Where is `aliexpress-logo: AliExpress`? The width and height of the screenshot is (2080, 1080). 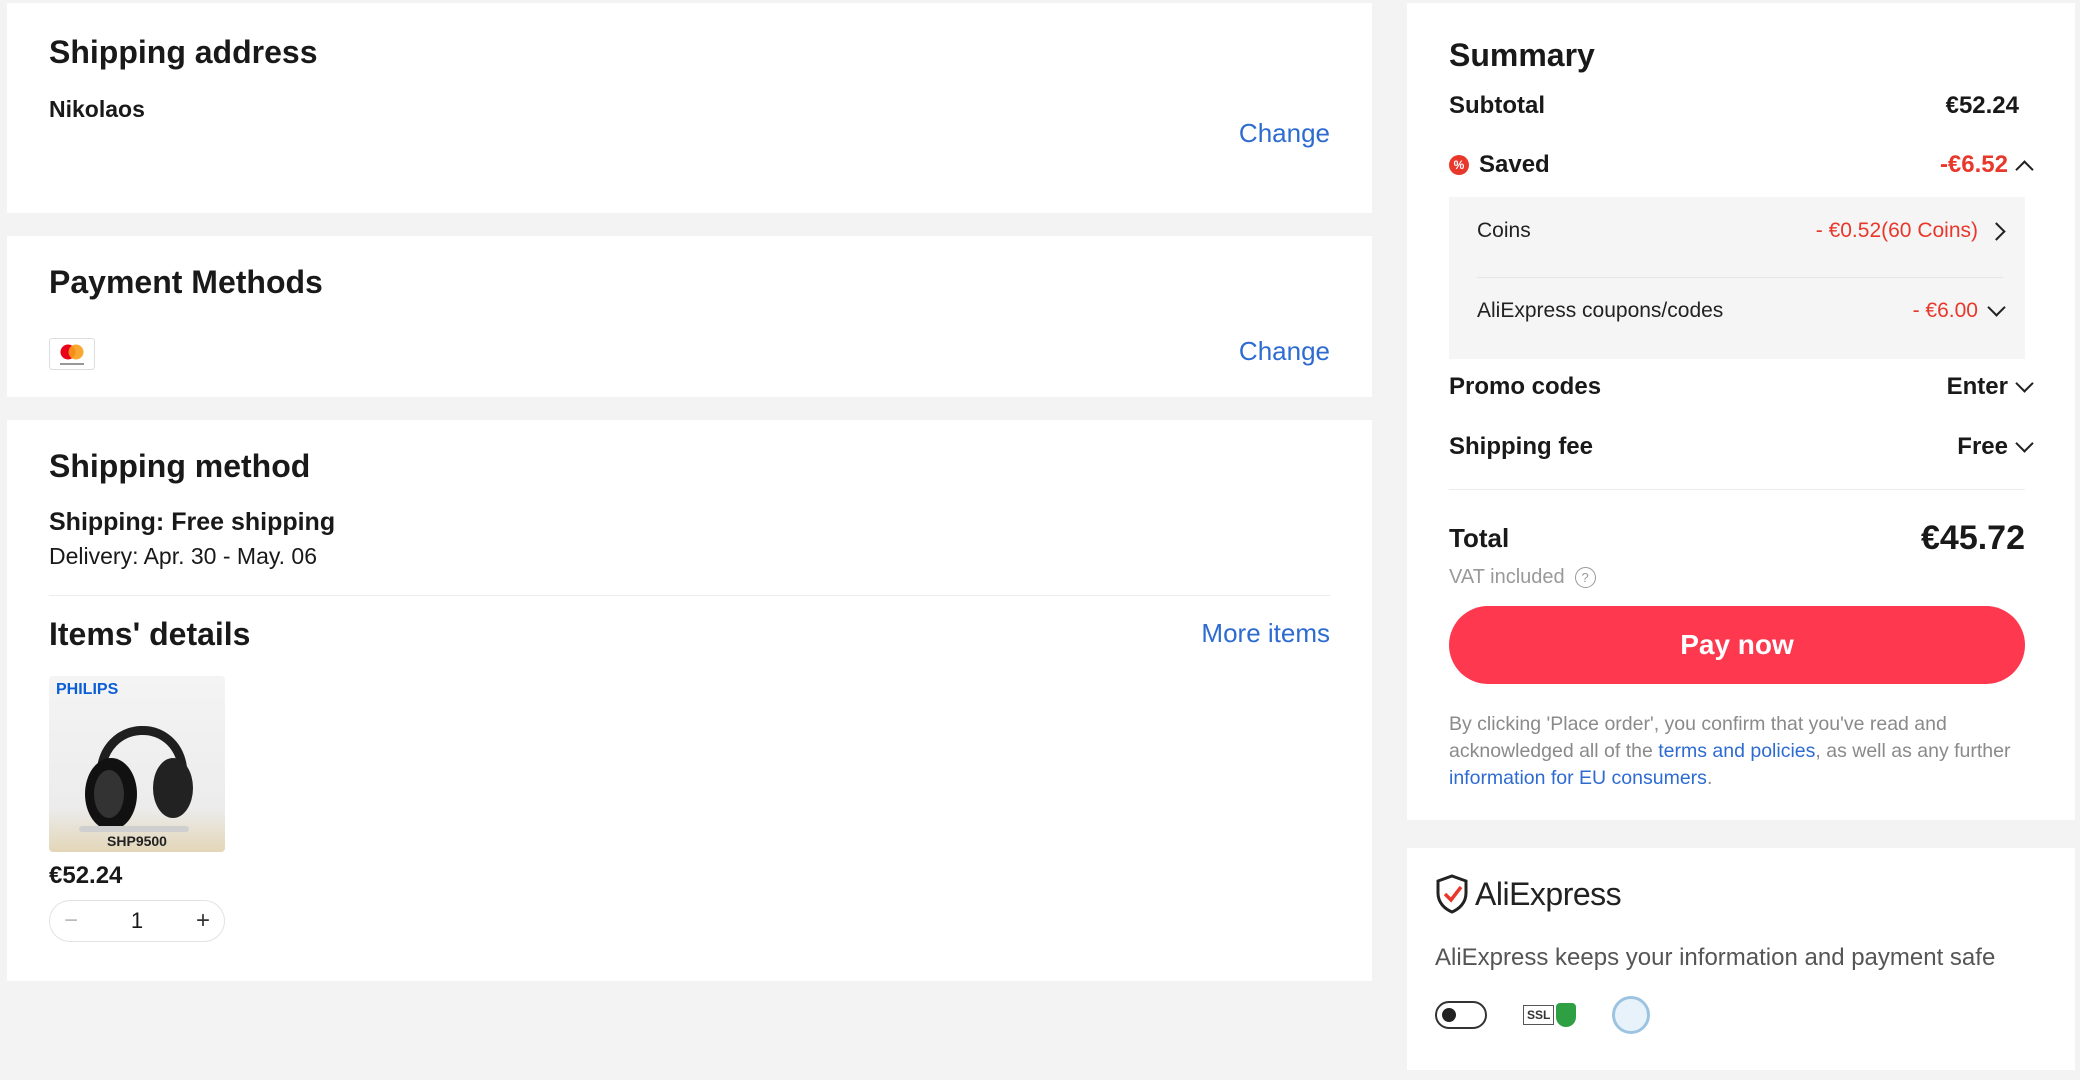 aliexpress-logo: AliExpress is located at coordinates (1528, 894).